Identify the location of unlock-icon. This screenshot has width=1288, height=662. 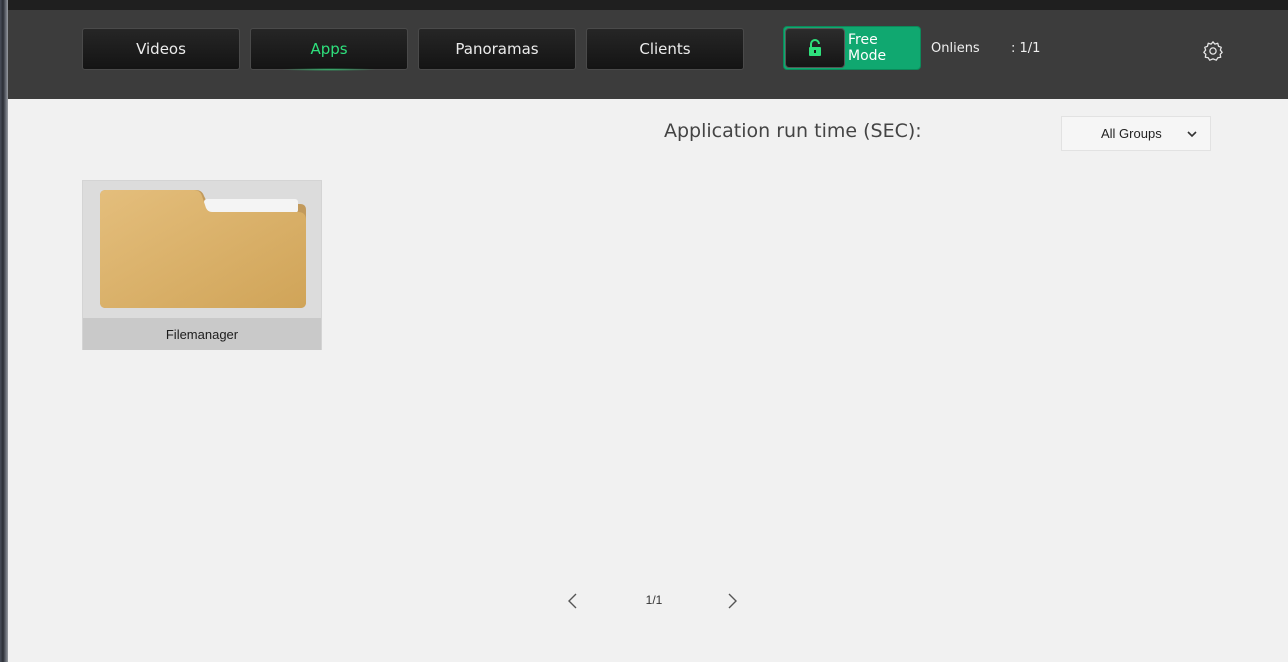
(815, 47).